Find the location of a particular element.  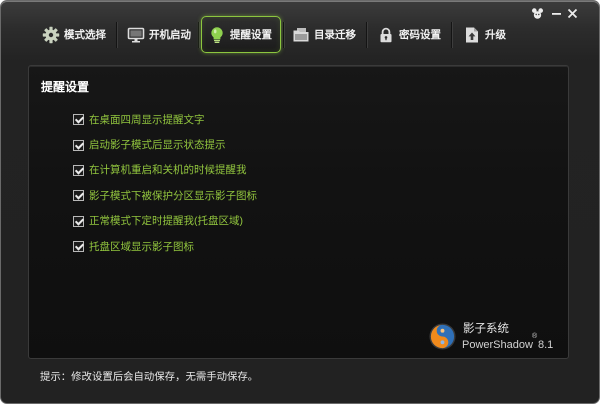

option-label: 正常模式下定时提醒我(托盘区域) is located at coordinates (166, 221).